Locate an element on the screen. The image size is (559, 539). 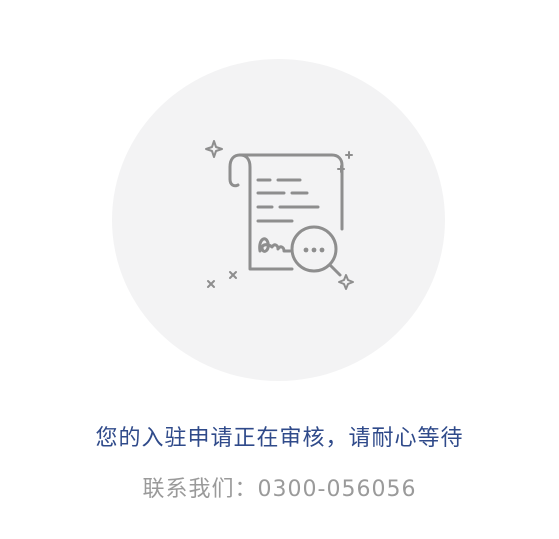
contact-label: 联系我们： is located at coordinates (200, 489).